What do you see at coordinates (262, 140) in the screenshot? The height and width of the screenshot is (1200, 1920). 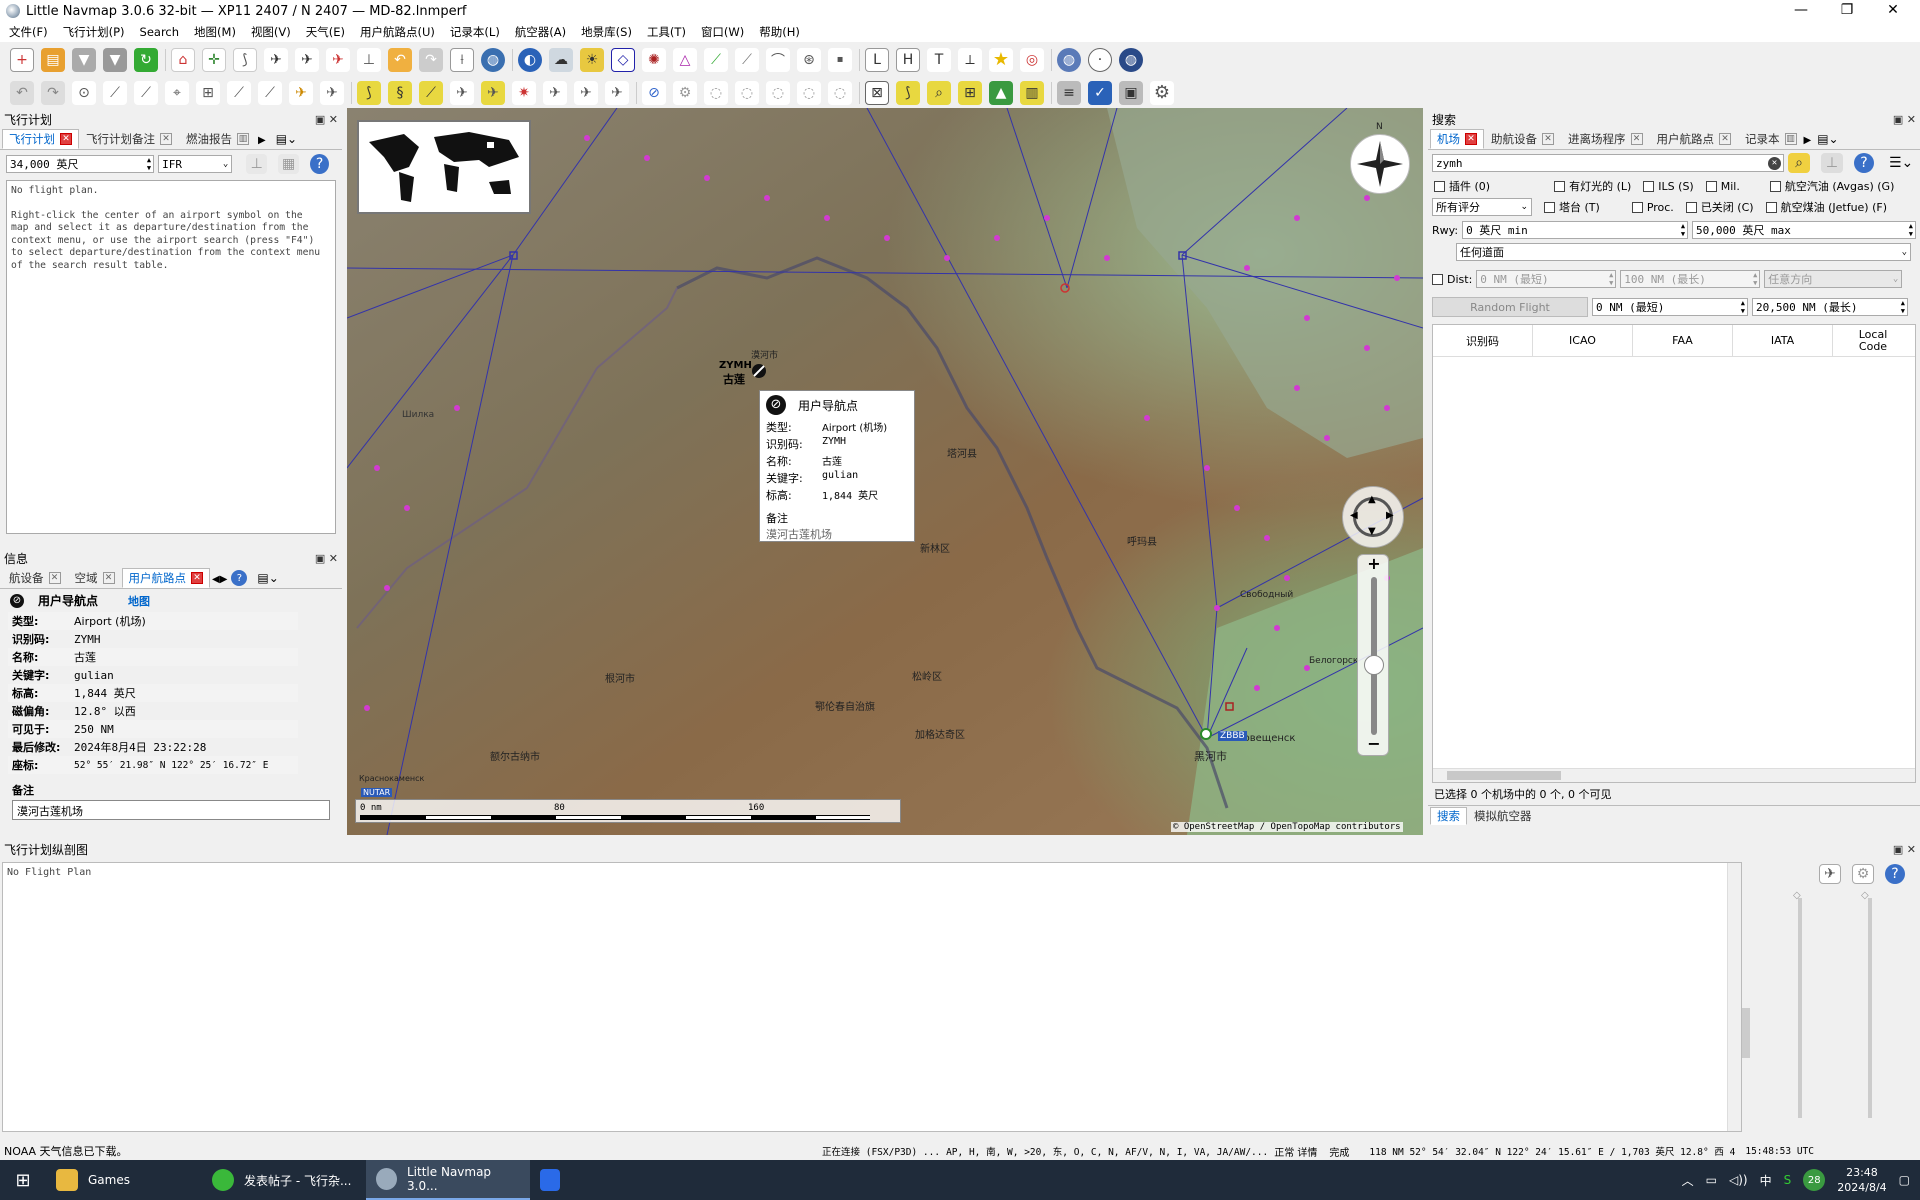 I see `tab-scroll-right-icon: ▶` at bounding box center [262, 140].